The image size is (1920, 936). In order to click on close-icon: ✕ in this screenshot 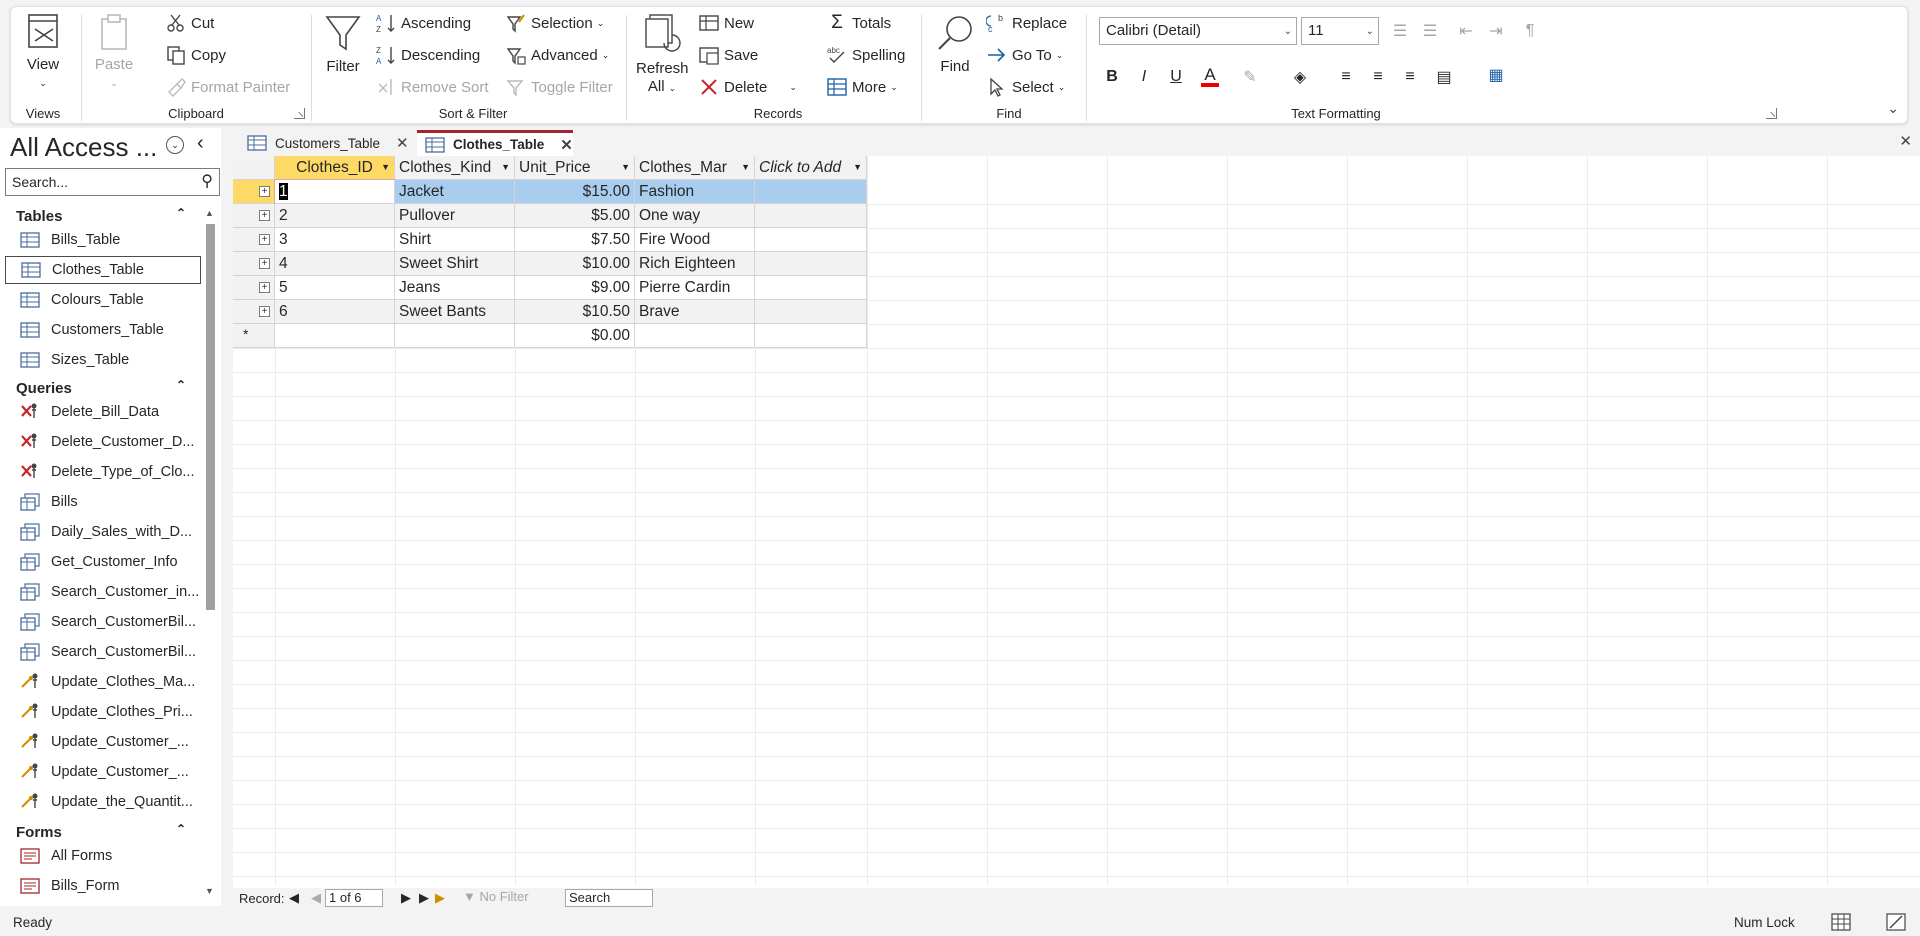, I will do `click(402, 143)`.